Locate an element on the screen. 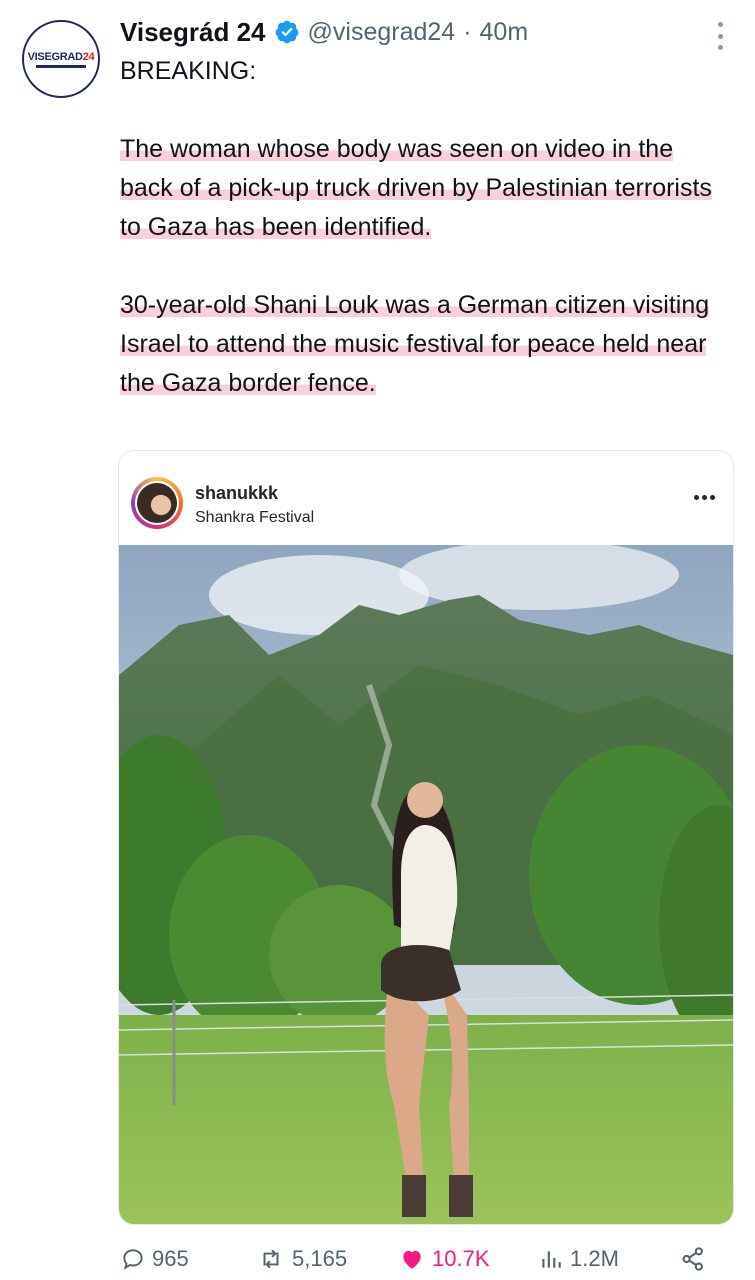  reply-icon is located at coordinates (133, 1259).